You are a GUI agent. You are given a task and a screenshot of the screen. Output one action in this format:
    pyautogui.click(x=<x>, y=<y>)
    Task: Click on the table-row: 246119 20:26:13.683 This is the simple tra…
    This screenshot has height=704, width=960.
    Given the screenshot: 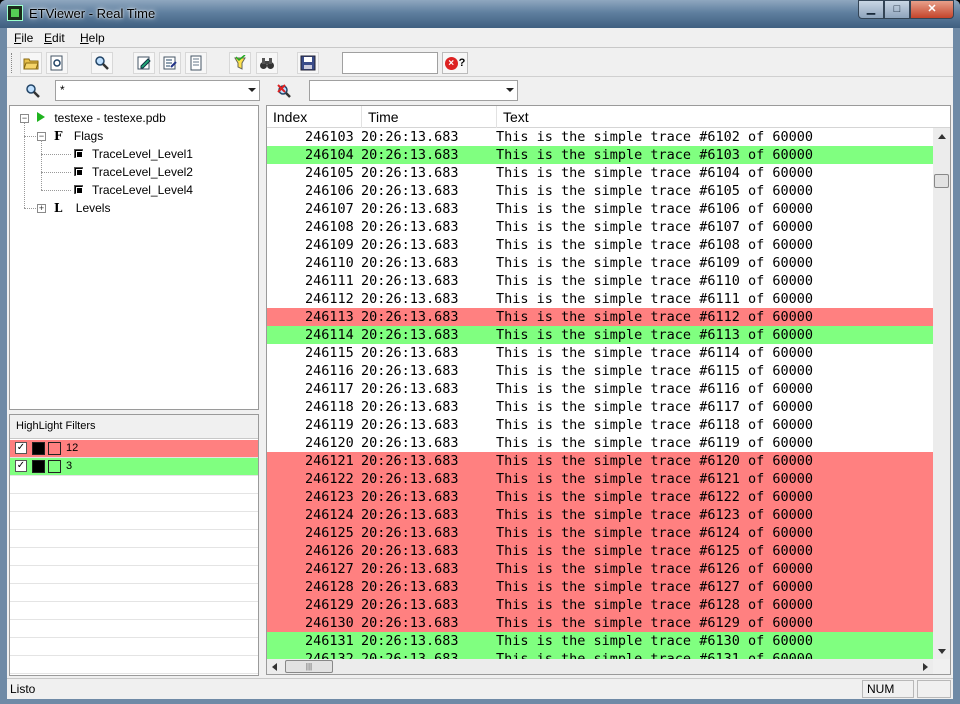 What is the action you would take?
    pyautogui.click(x=600, y=425)
    